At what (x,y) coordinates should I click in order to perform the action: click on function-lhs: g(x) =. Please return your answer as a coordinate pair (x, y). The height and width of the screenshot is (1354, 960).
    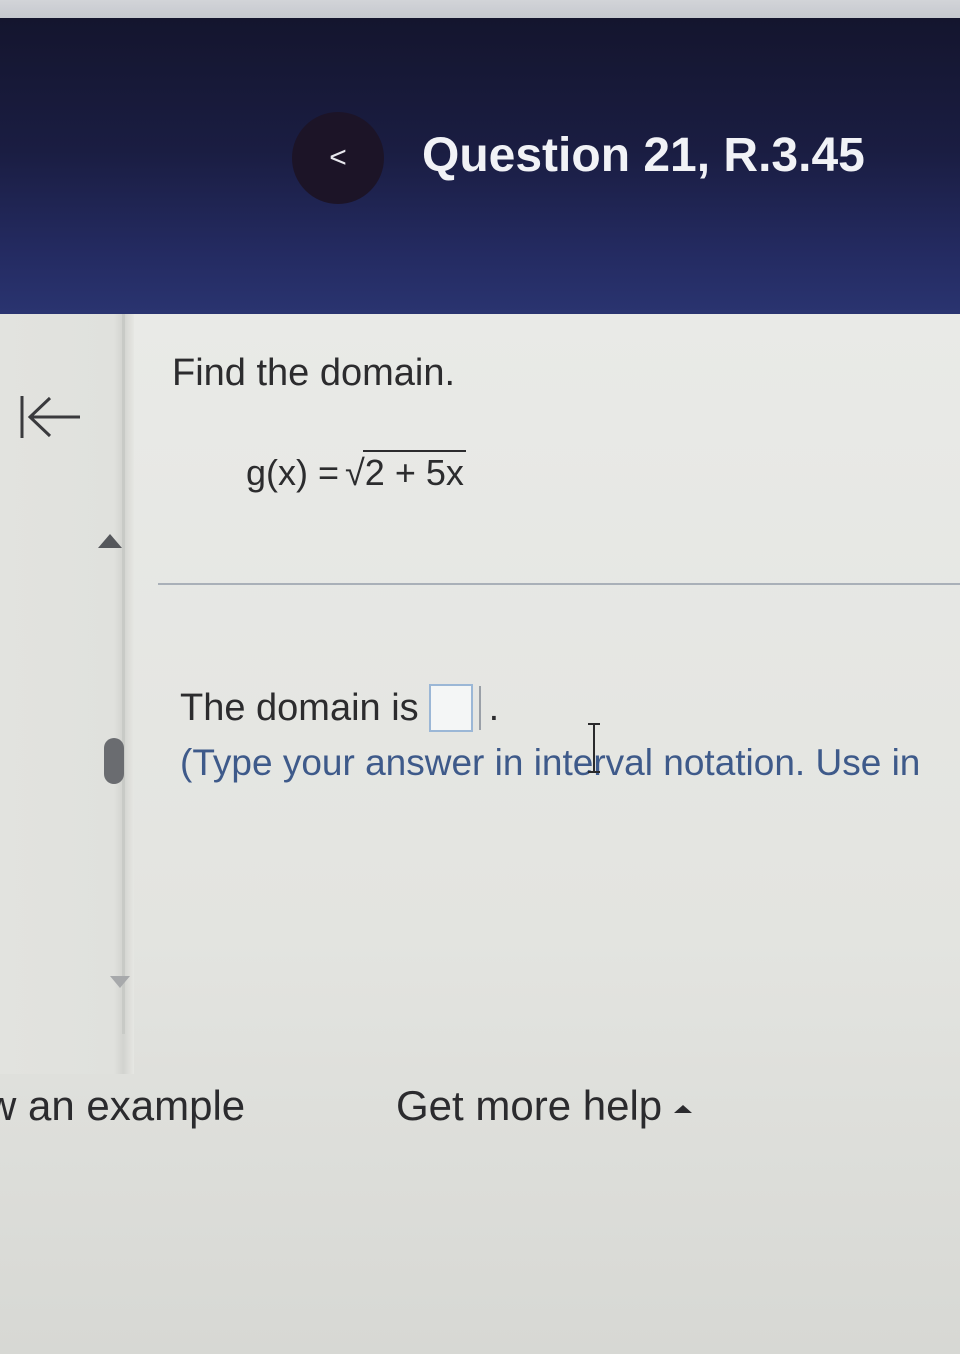
    Looking at the image, I should click on (293, 472).